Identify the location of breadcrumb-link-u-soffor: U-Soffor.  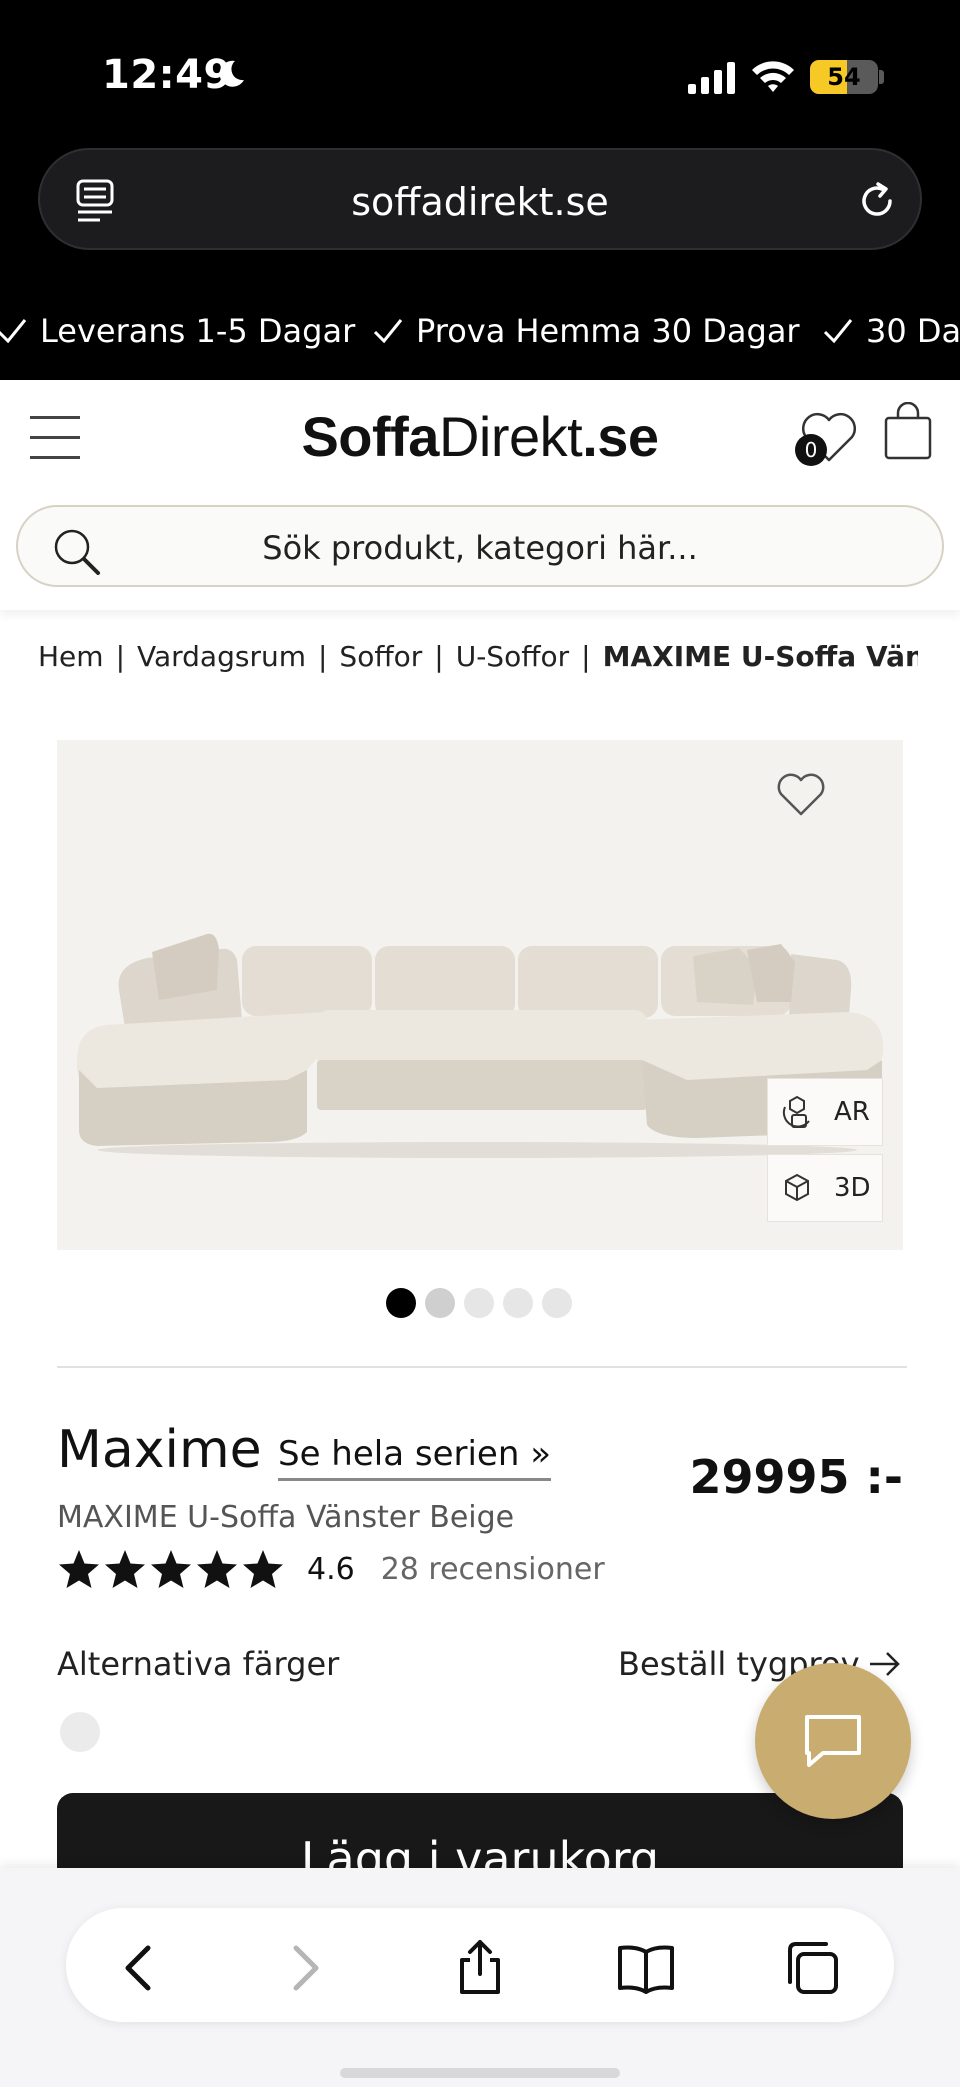
(512, 656).